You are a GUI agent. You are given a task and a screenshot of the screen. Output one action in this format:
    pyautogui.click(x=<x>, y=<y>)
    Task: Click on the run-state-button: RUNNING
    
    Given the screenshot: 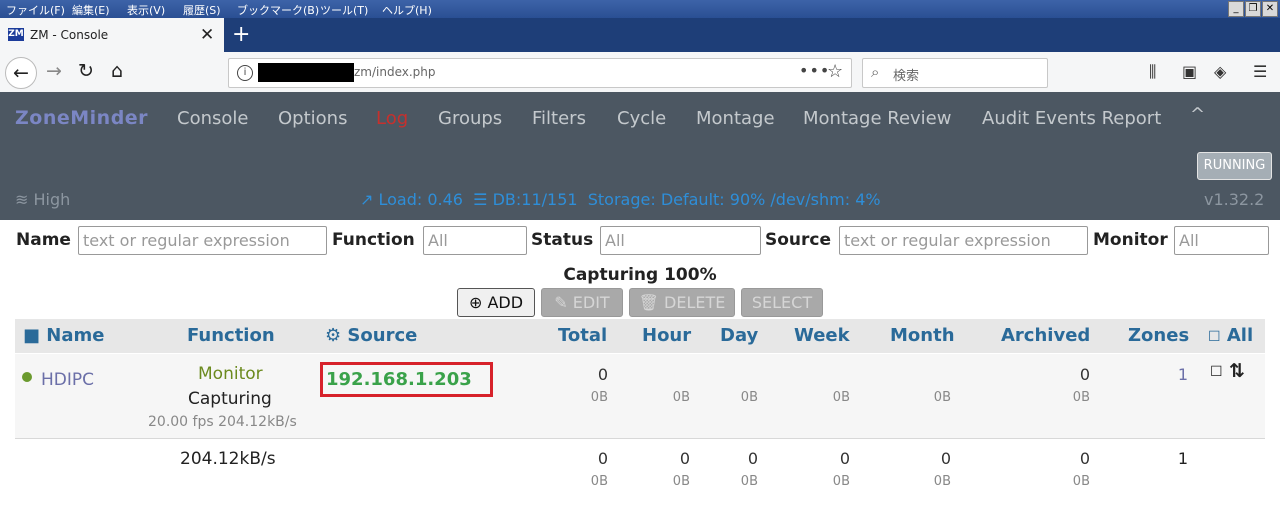 What is the action you would take?
    pyautogui.click(x=1234, y=166)
    